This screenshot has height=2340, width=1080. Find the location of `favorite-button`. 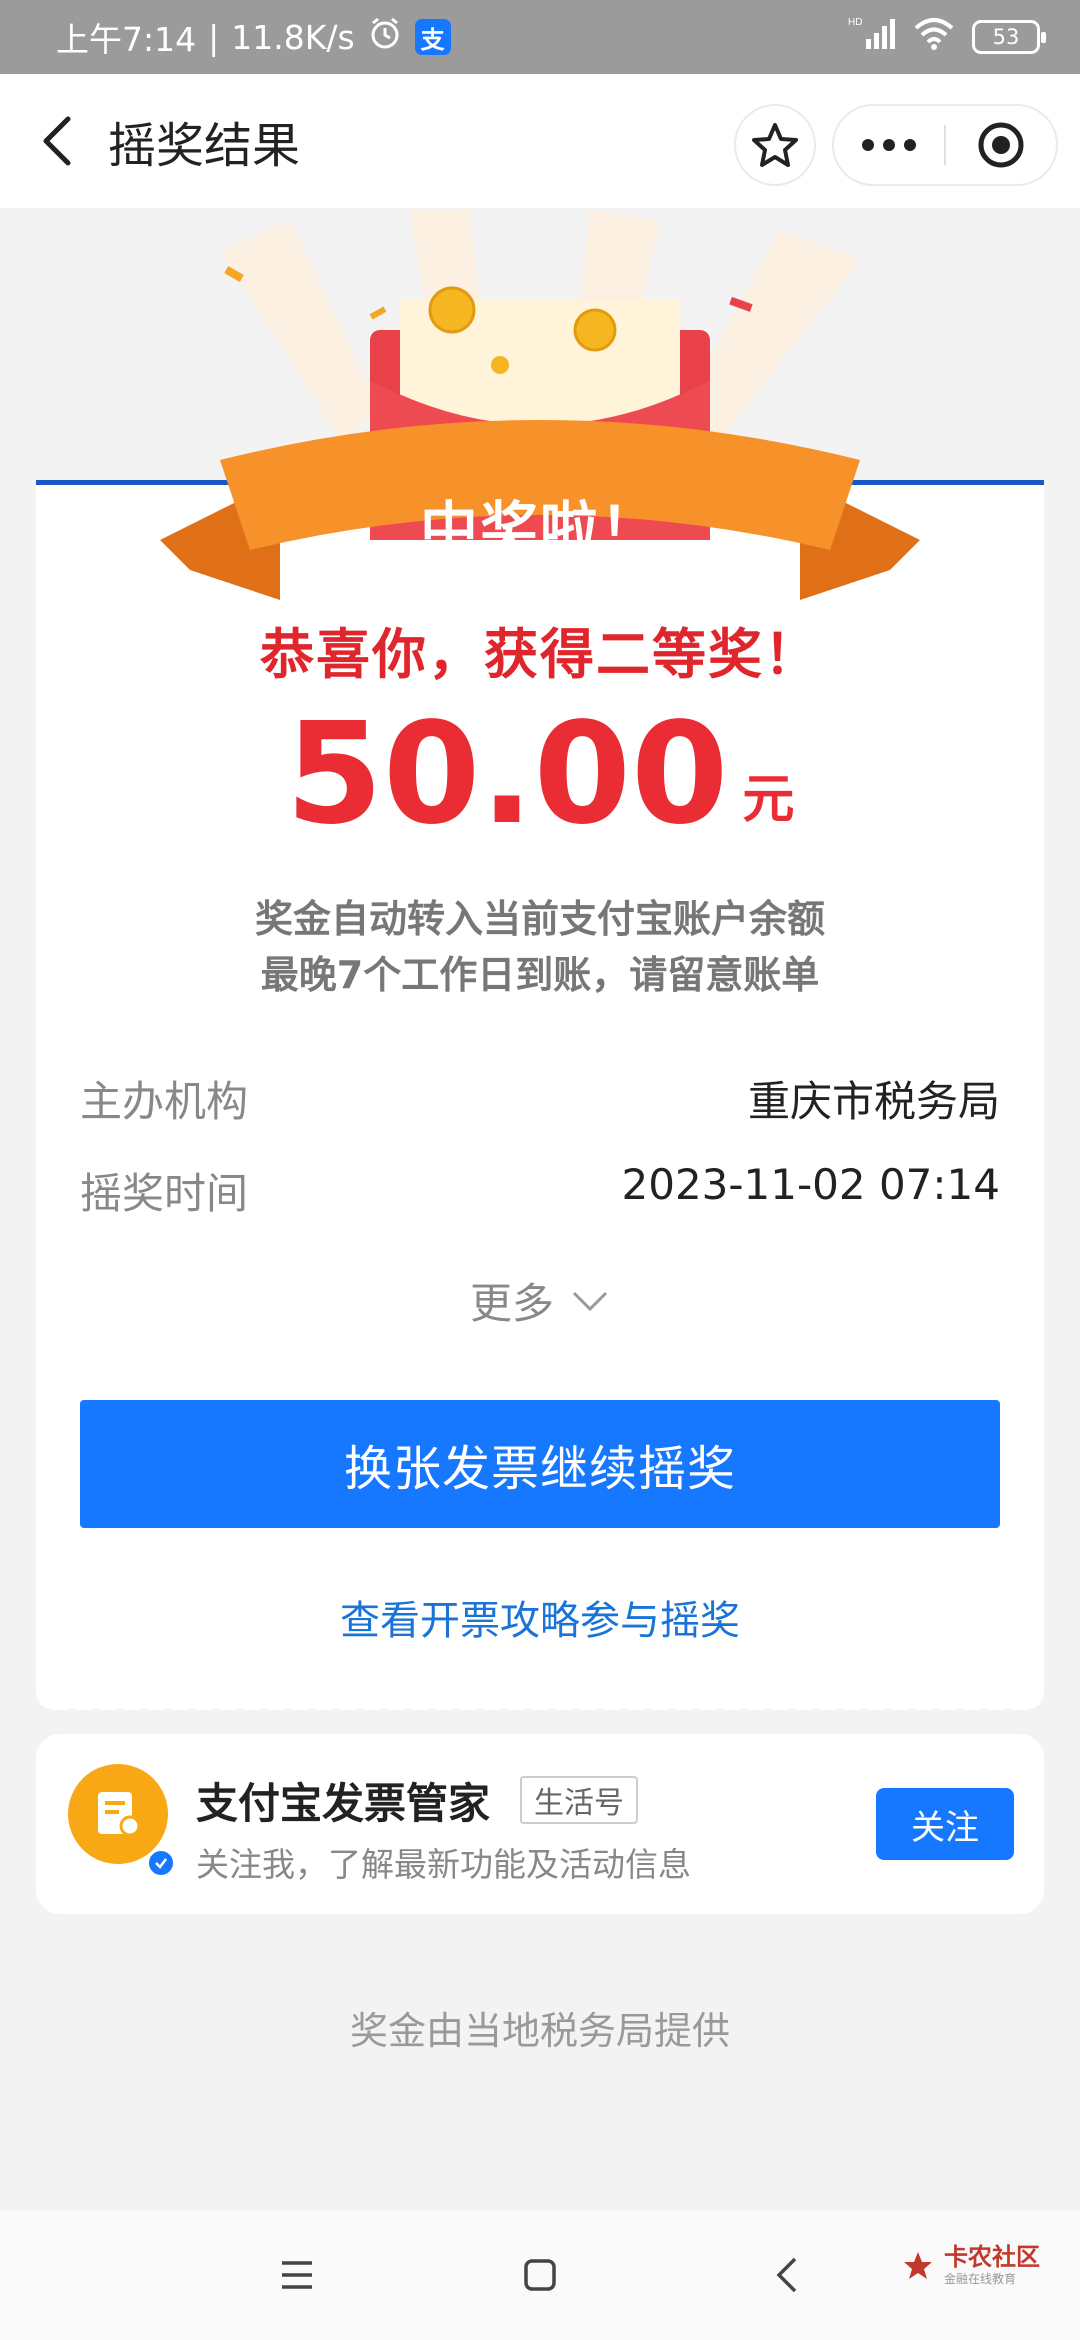

favorite-button is located at coordinates (775, 145).